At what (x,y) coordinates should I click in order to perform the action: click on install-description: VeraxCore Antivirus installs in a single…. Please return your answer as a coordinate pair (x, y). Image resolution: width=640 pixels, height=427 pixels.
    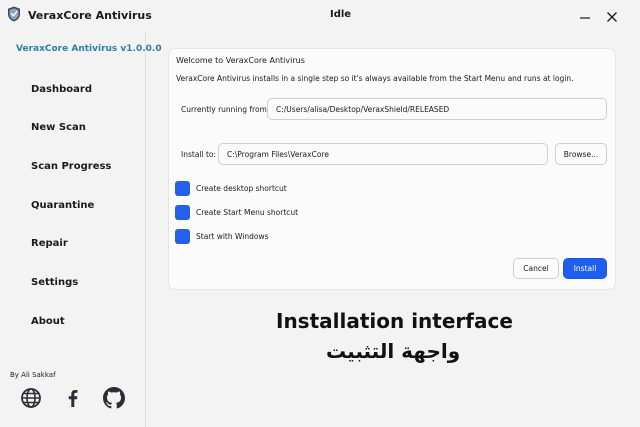
    Looking at the image, I should click on (375, 78).